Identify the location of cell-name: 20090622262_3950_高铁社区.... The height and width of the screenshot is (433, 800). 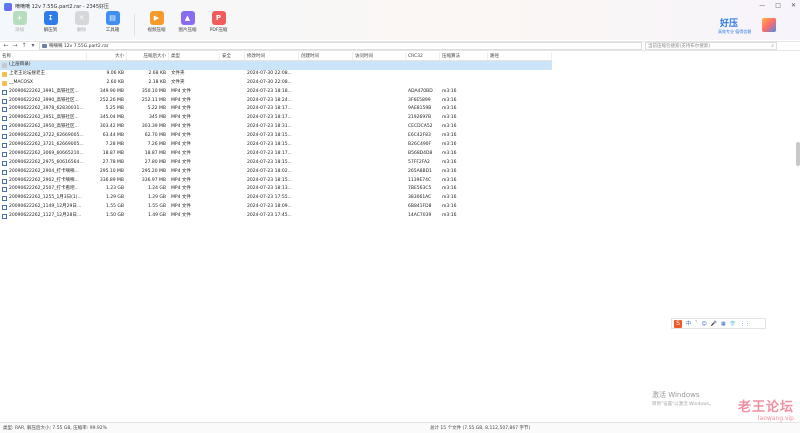
(43, 127).